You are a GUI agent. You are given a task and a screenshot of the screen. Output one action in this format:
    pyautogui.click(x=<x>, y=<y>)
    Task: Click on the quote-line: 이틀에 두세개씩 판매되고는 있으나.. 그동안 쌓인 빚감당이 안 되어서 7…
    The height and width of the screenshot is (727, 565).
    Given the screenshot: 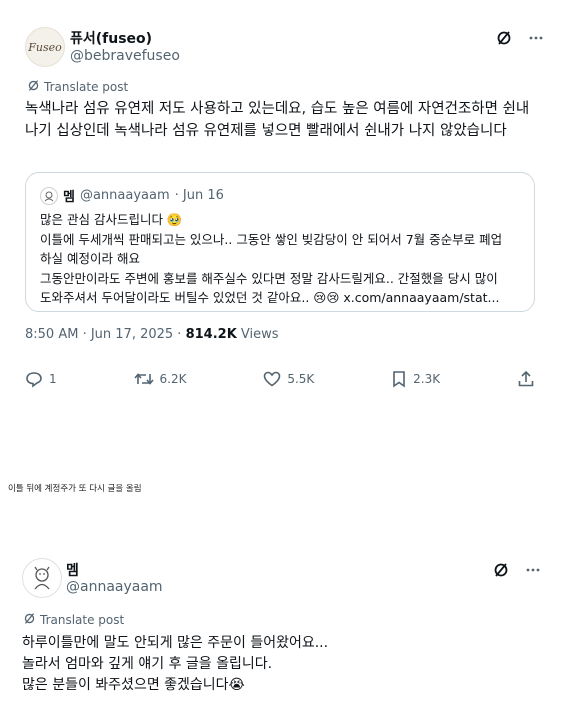 What is the action you would take?
    pyautogui.click(x=271, y=239)
    